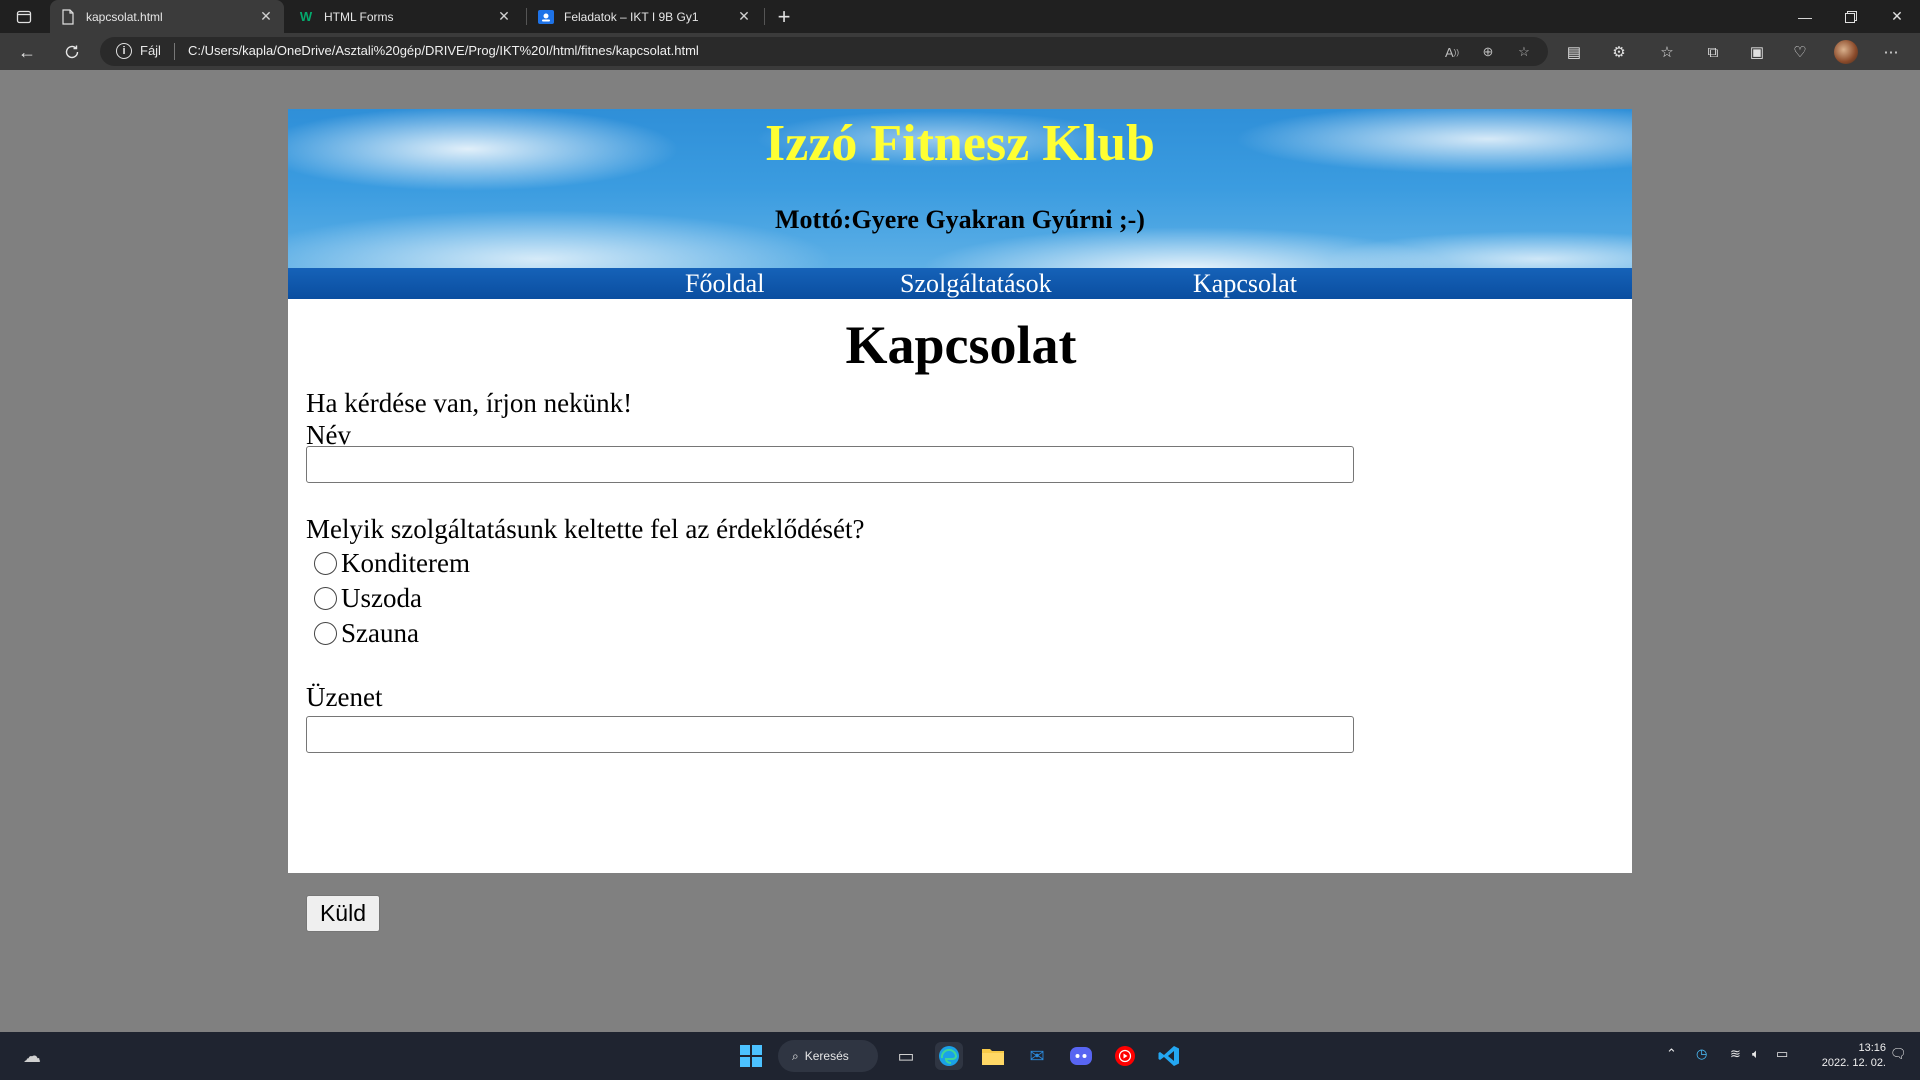 The width and height of the screenshot is (1920, 1080). What do you see at coordinates (1169, 1056) in the screenshot?
I see `vscode-icon` at bounding box center [1169, 1056].